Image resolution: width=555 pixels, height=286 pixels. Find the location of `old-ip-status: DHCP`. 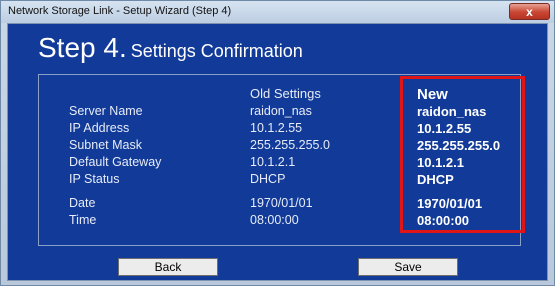

old-ip-status: DHCP is located at coordinates (268, 179).